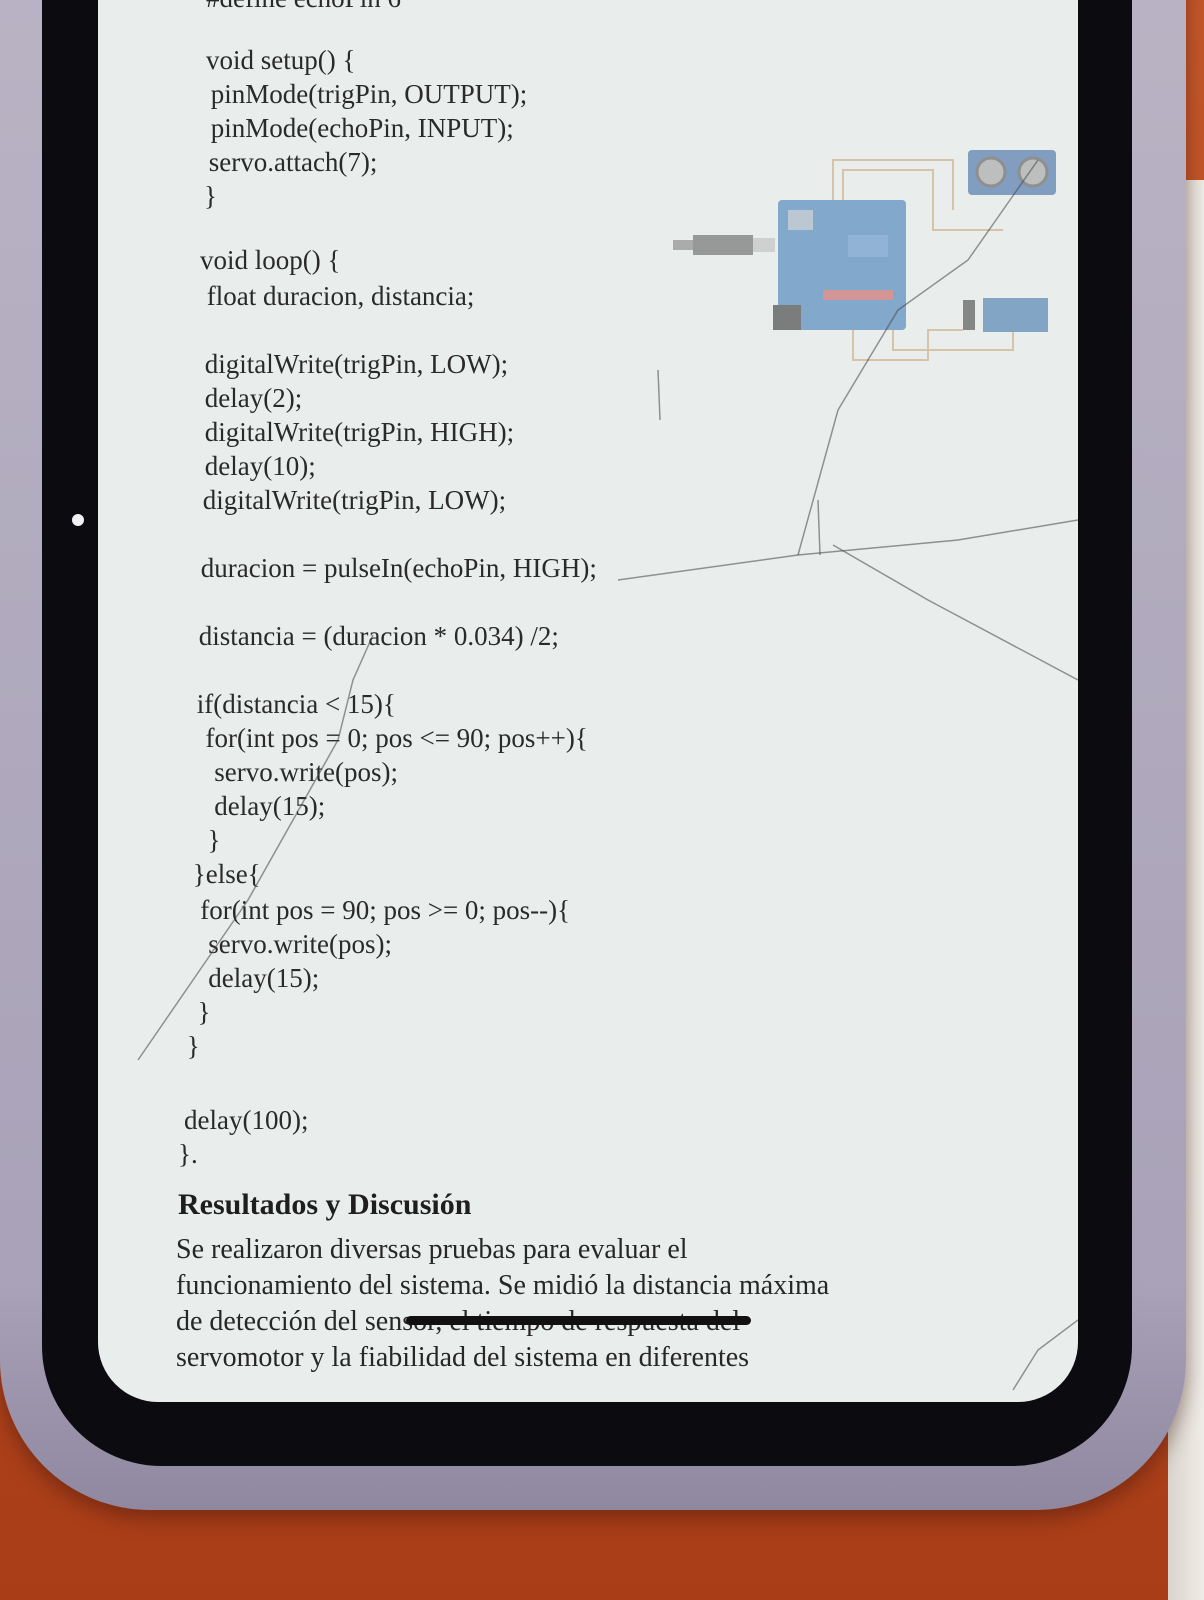 Image resolution: width=1204 pixels, height=1600 pixels. What do you see at coordinates (359, 128) in the screenshot?
I see `code-line: pinMode(echoPin, INPUT);` at bounding box center [359, 128].